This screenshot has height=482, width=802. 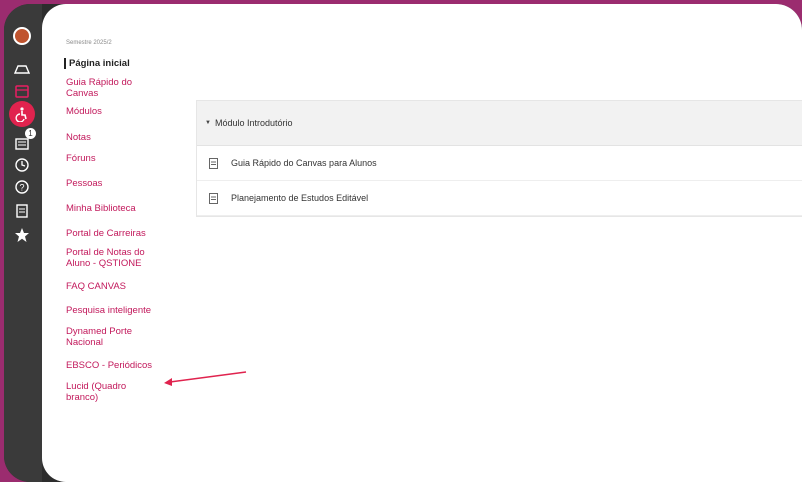 I want to click on help-icon: ?, so click(x=22, y=187).